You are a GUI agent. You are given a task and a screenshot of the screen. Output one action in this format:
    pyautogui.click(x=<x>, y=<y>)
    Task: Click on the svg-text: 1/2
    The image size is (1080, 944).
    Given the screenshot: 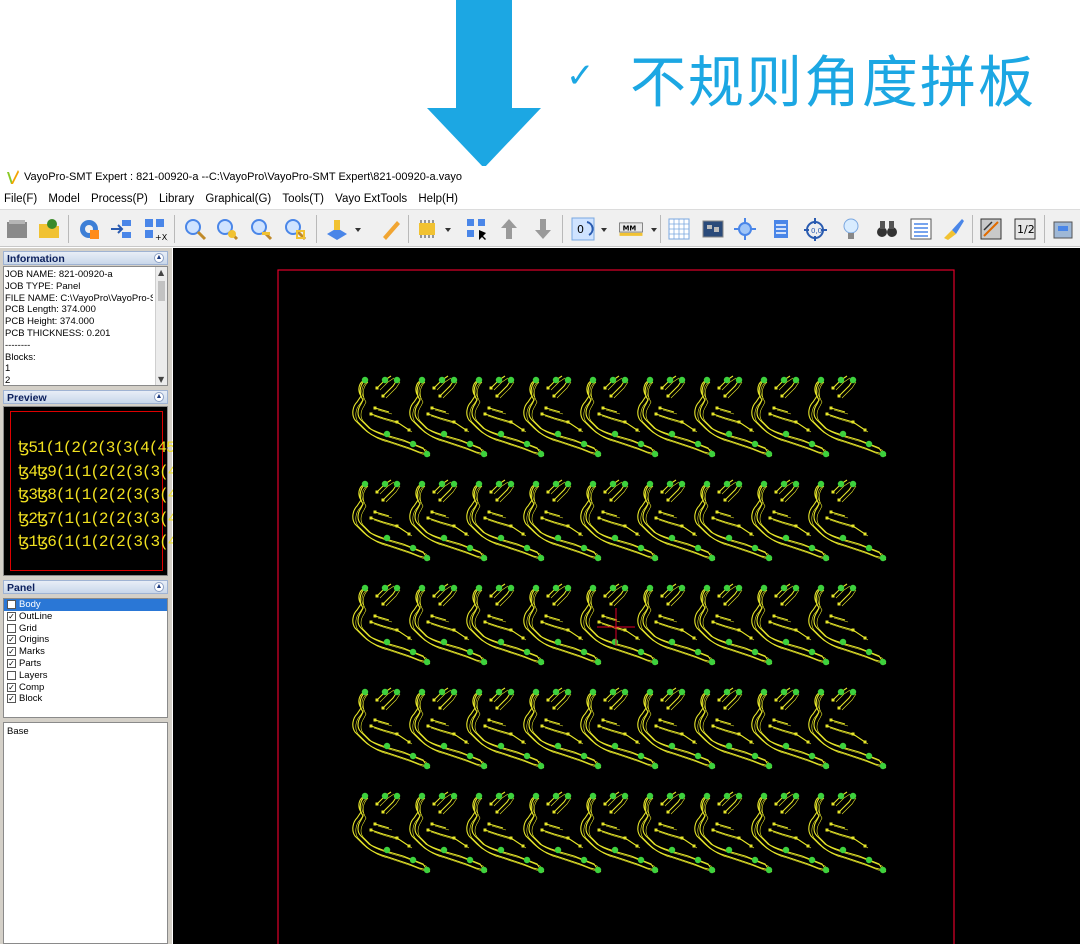 What is the action you would take?
    pyautogui.click(x=1026, y=229)
    